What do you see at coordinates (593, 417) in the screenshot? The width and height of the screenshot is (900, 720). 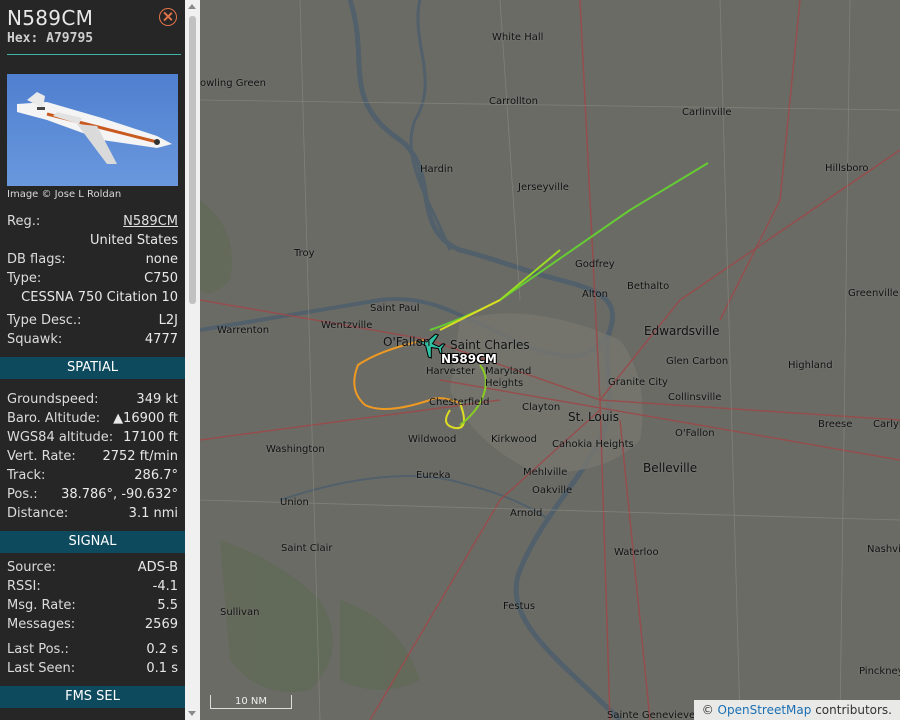 I see `place-label: St. Louis` at bounding box center [593, 417].